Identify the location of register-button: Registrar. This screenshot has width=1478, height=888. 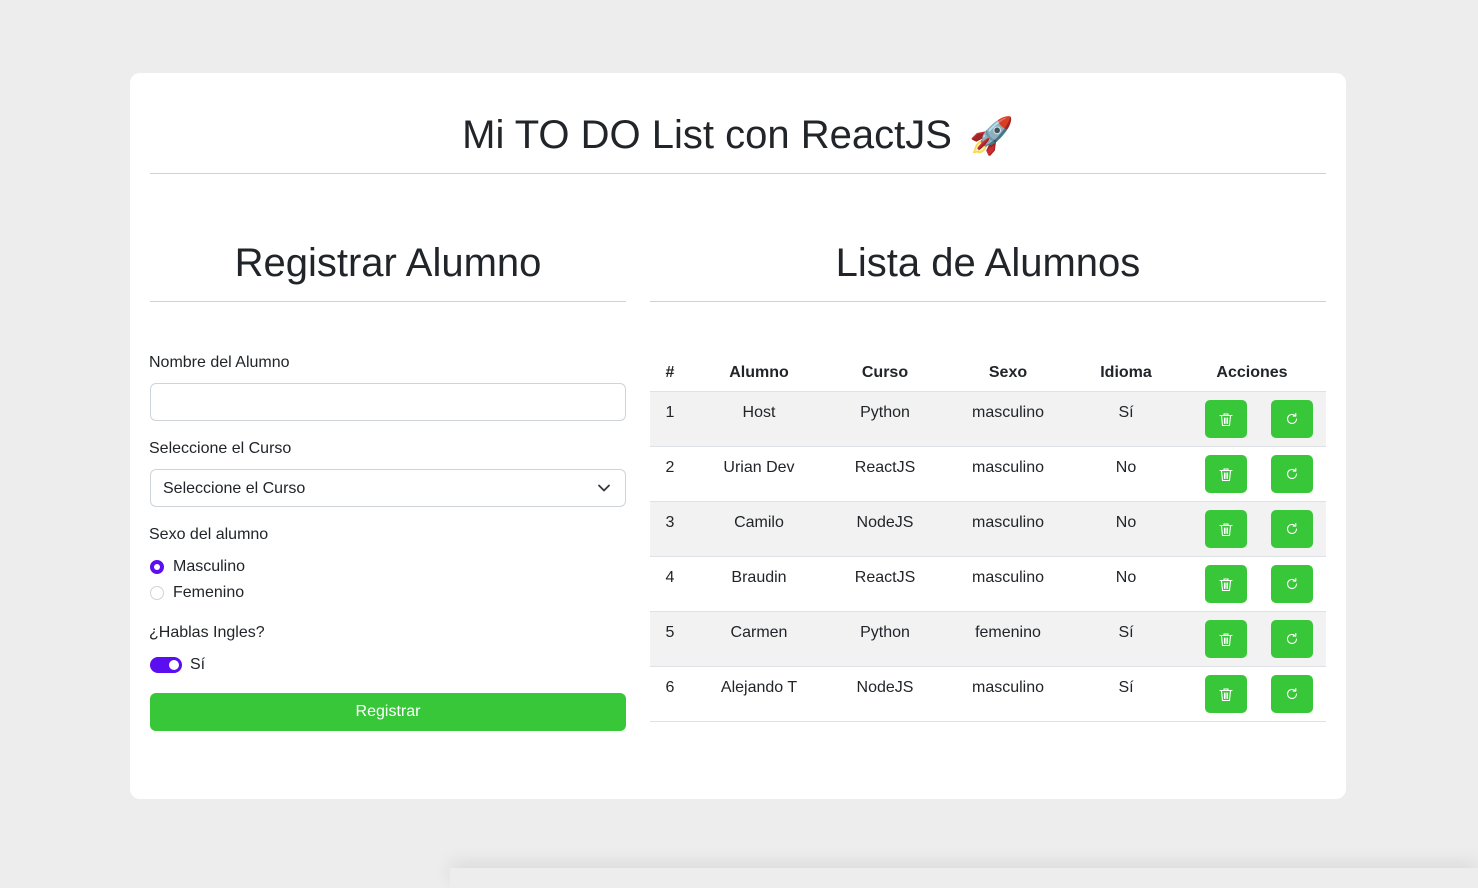
(388, 712).